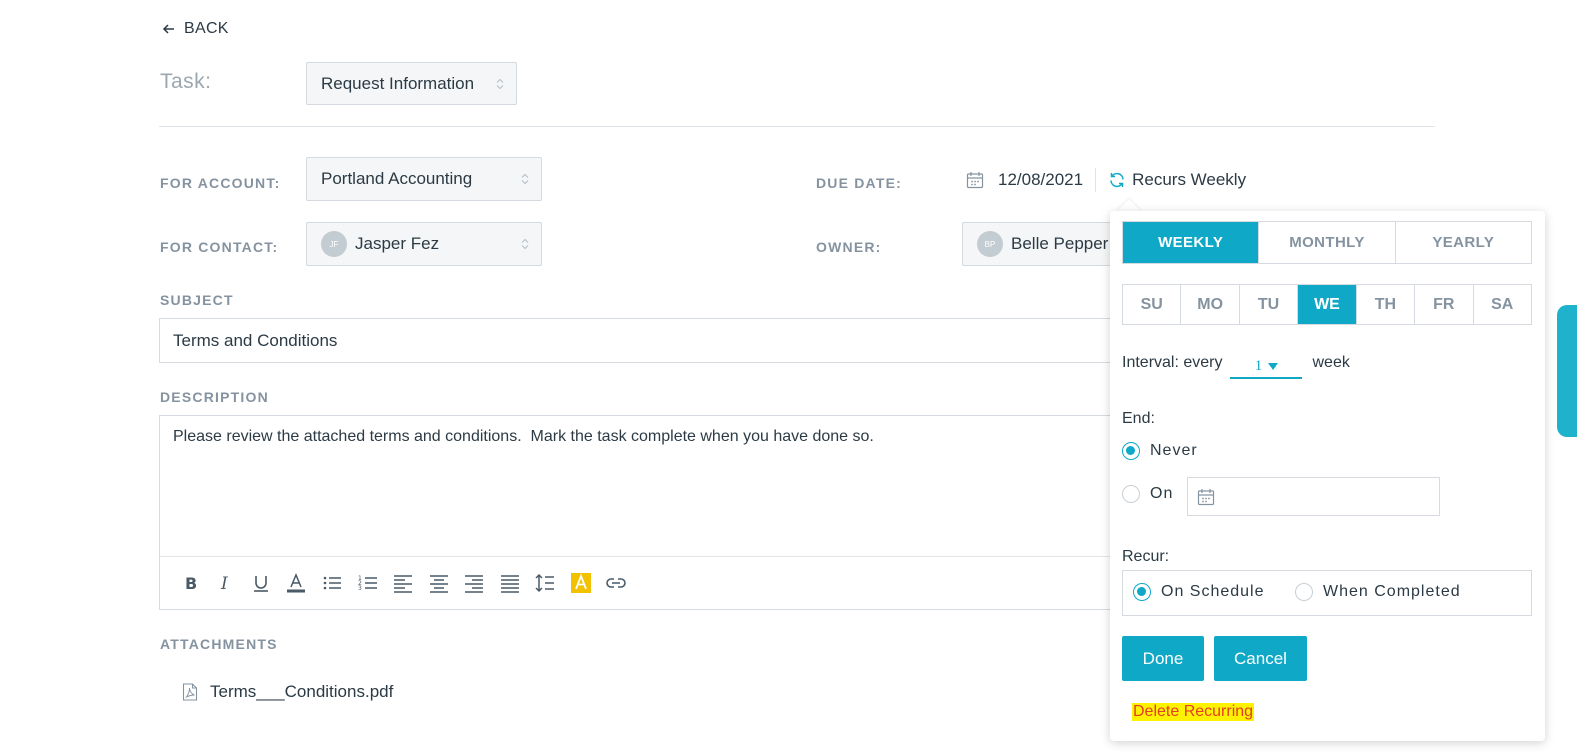  What do you see at coordinates (360, 588) in the screenshot?
I see `svg-text: 3` at bounding box center [360, 588].